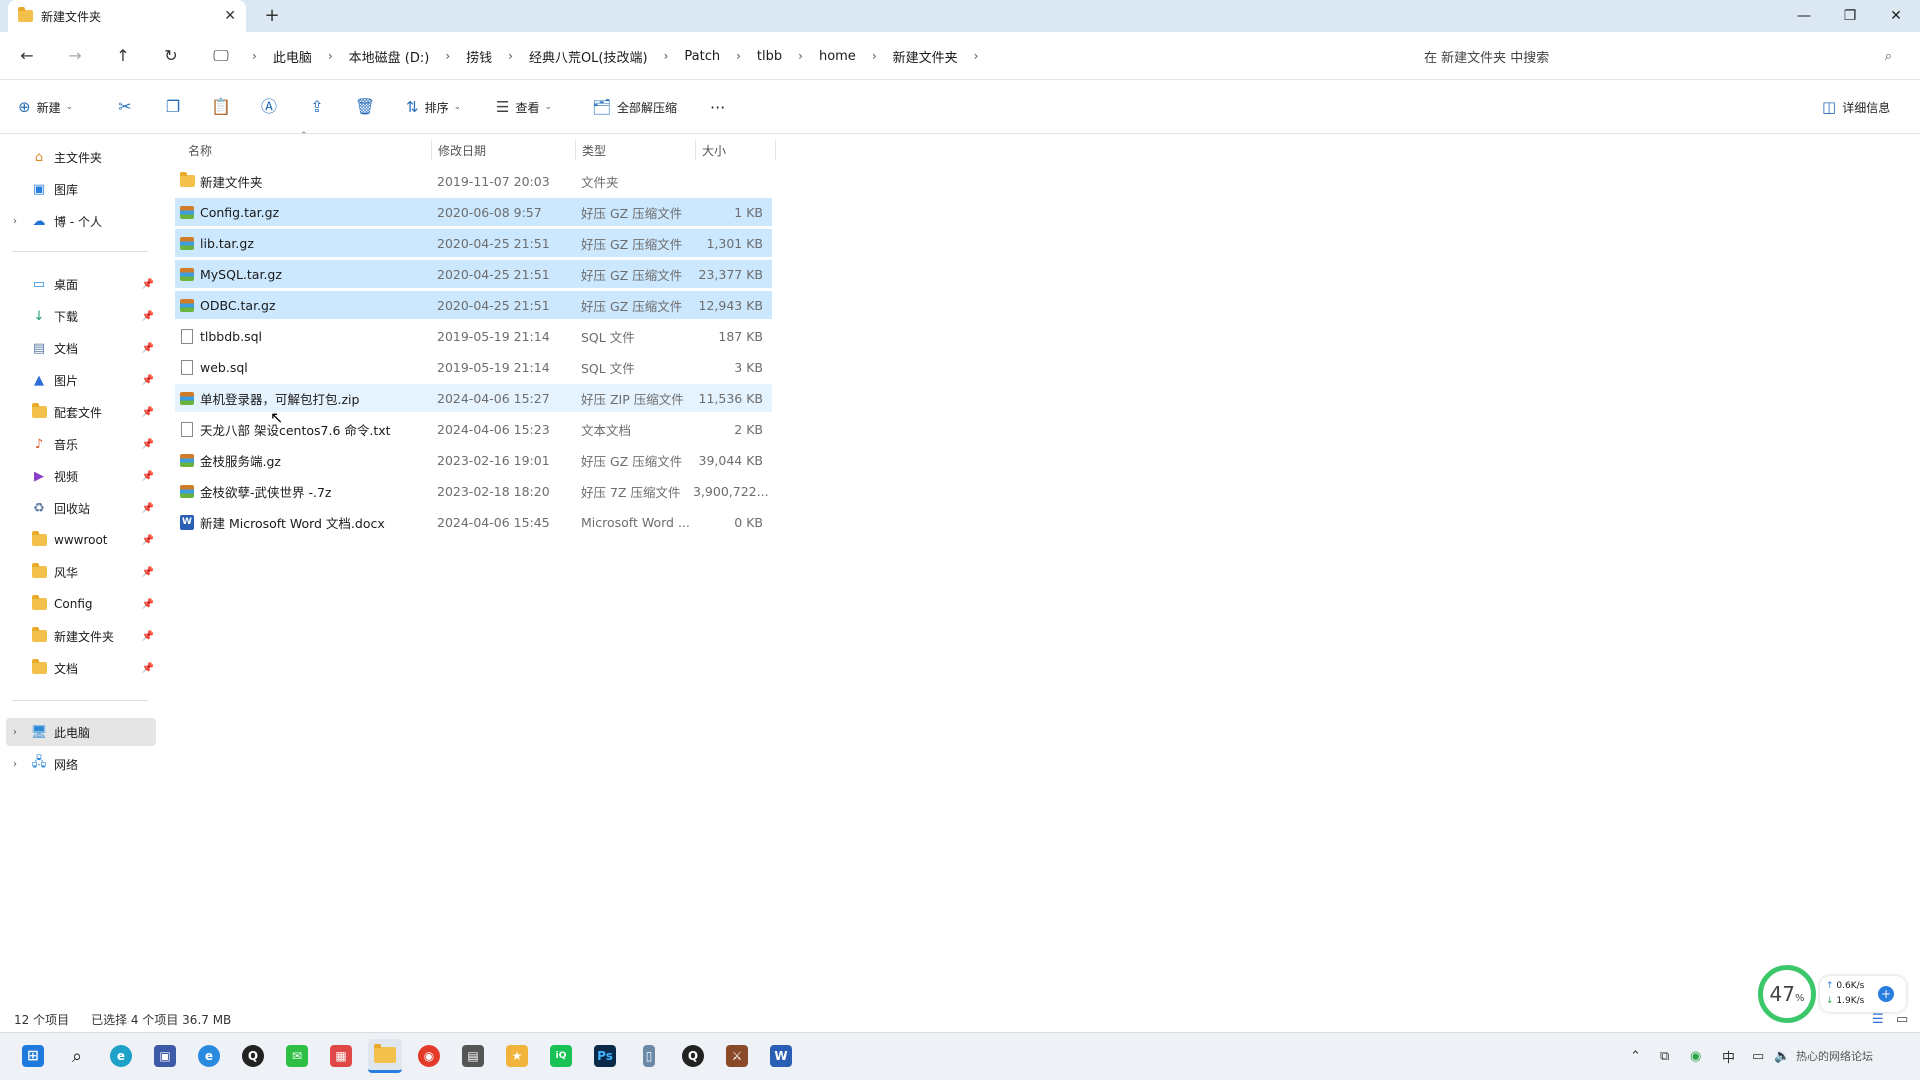 This screenshot has width=1920, height=1080. I want to click on maximize-button: ❐, so click(1850, 16).